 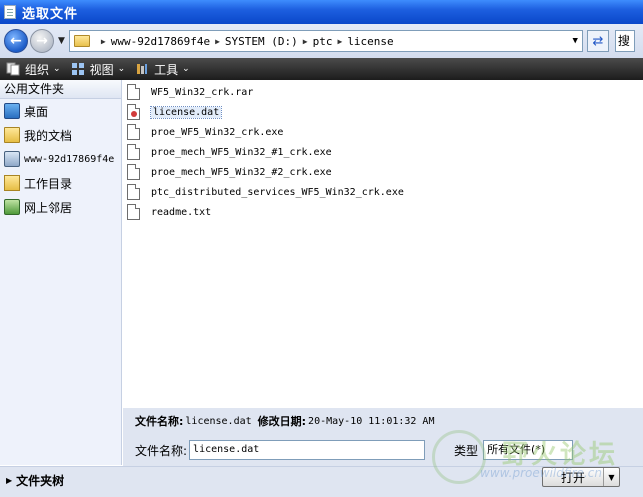 What do you see at coordinates (9, 480) in the screenshot?
I see `expand-triangle-icon: ▶` at bounding box center [9, 480].